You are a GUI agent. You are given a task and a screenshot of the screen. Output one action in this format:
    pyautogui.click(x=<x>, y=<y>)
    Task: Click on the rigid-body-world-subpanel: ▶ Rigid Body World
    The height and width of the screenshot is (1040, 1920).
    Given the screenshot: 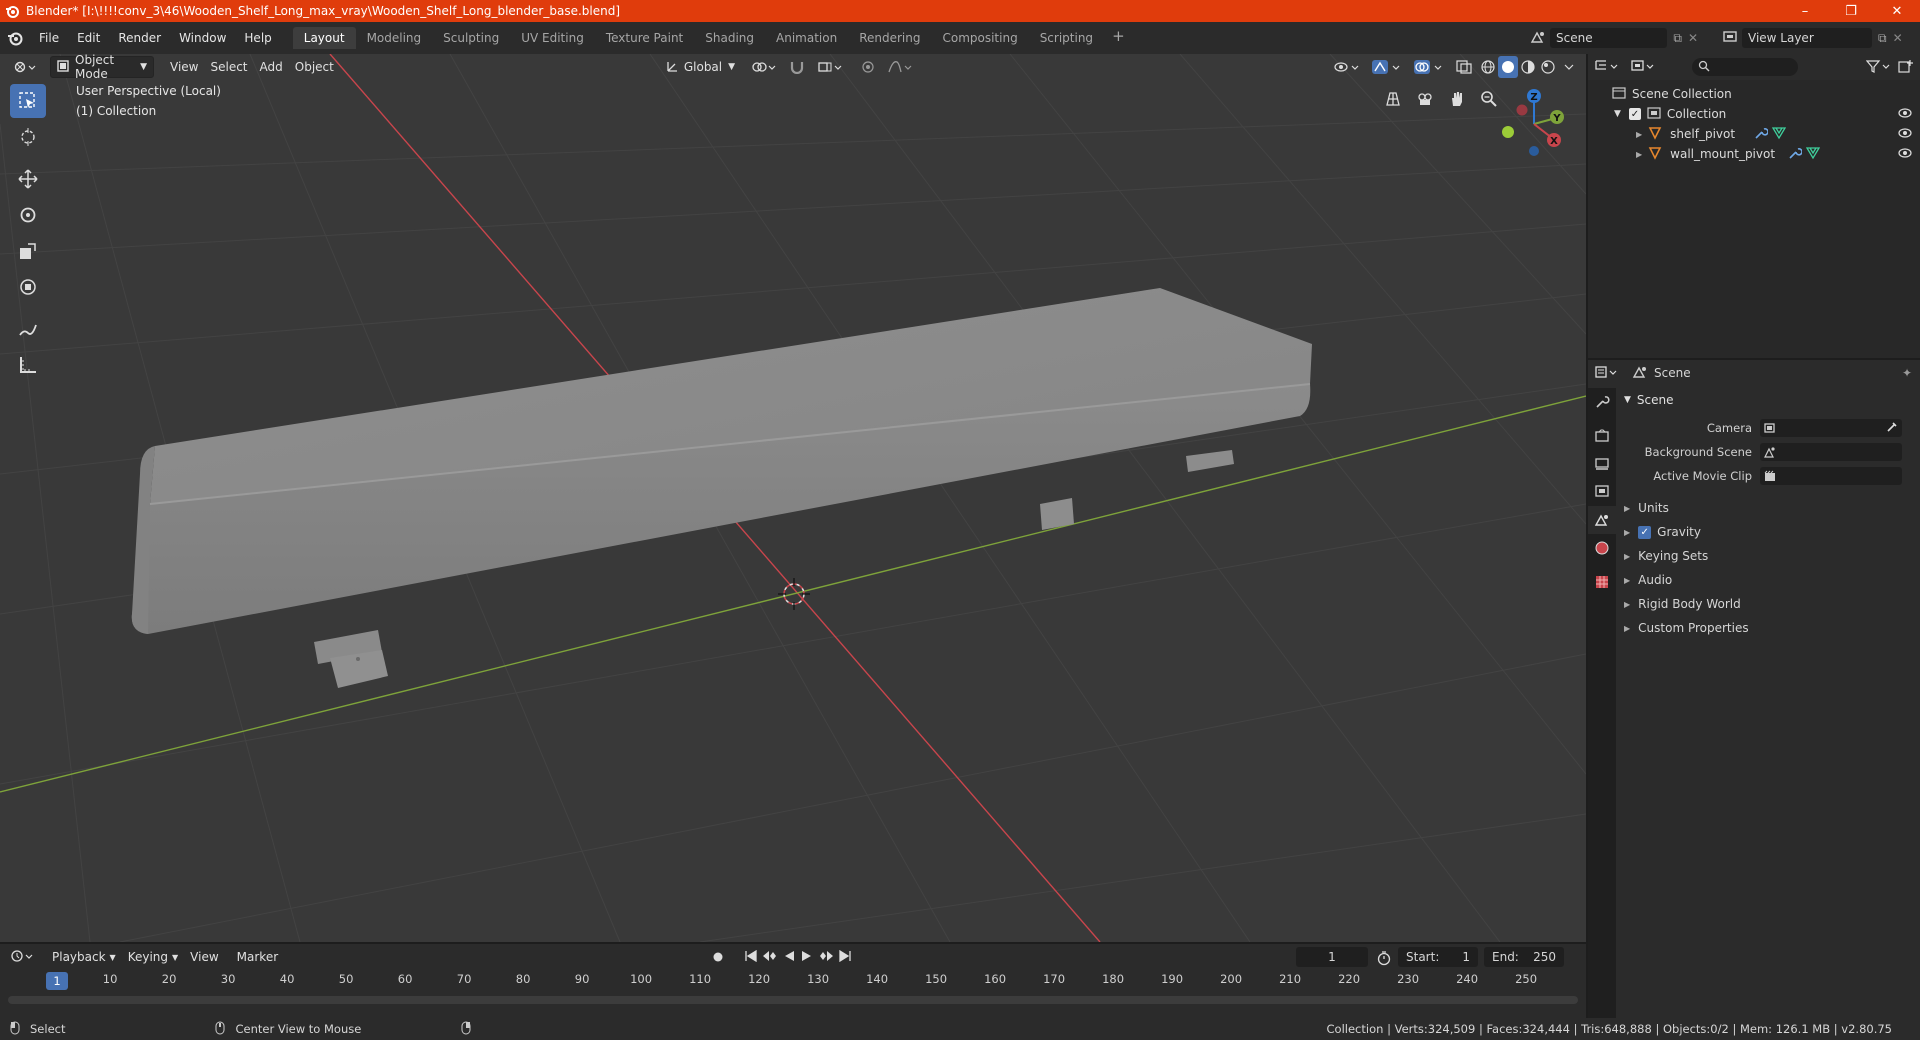 What is the action you would take?
    pyautogui.click(x=1770, y=604)
    